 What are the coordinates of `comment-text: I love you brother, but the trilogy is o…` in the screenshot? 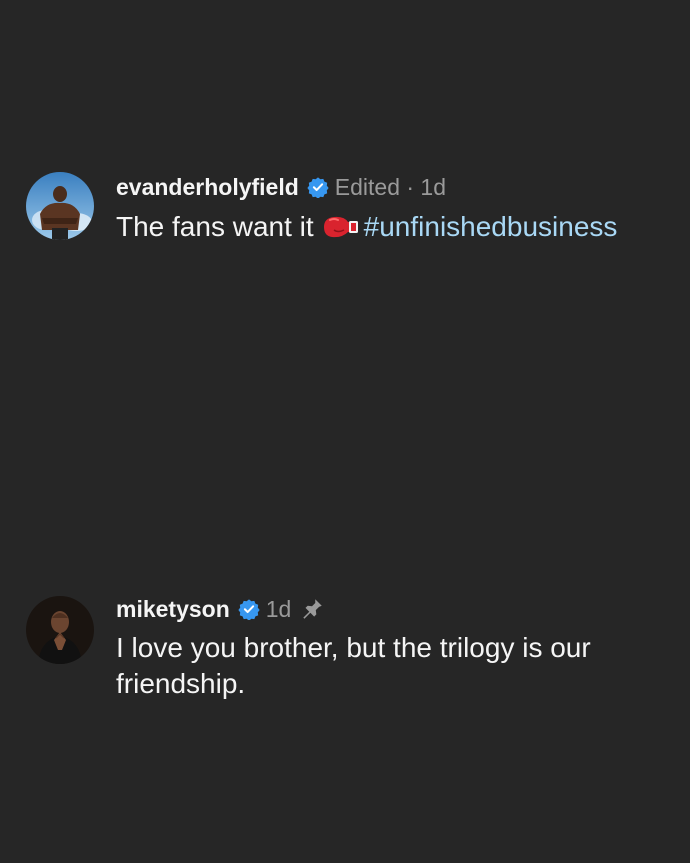 It's located at (353, 665).